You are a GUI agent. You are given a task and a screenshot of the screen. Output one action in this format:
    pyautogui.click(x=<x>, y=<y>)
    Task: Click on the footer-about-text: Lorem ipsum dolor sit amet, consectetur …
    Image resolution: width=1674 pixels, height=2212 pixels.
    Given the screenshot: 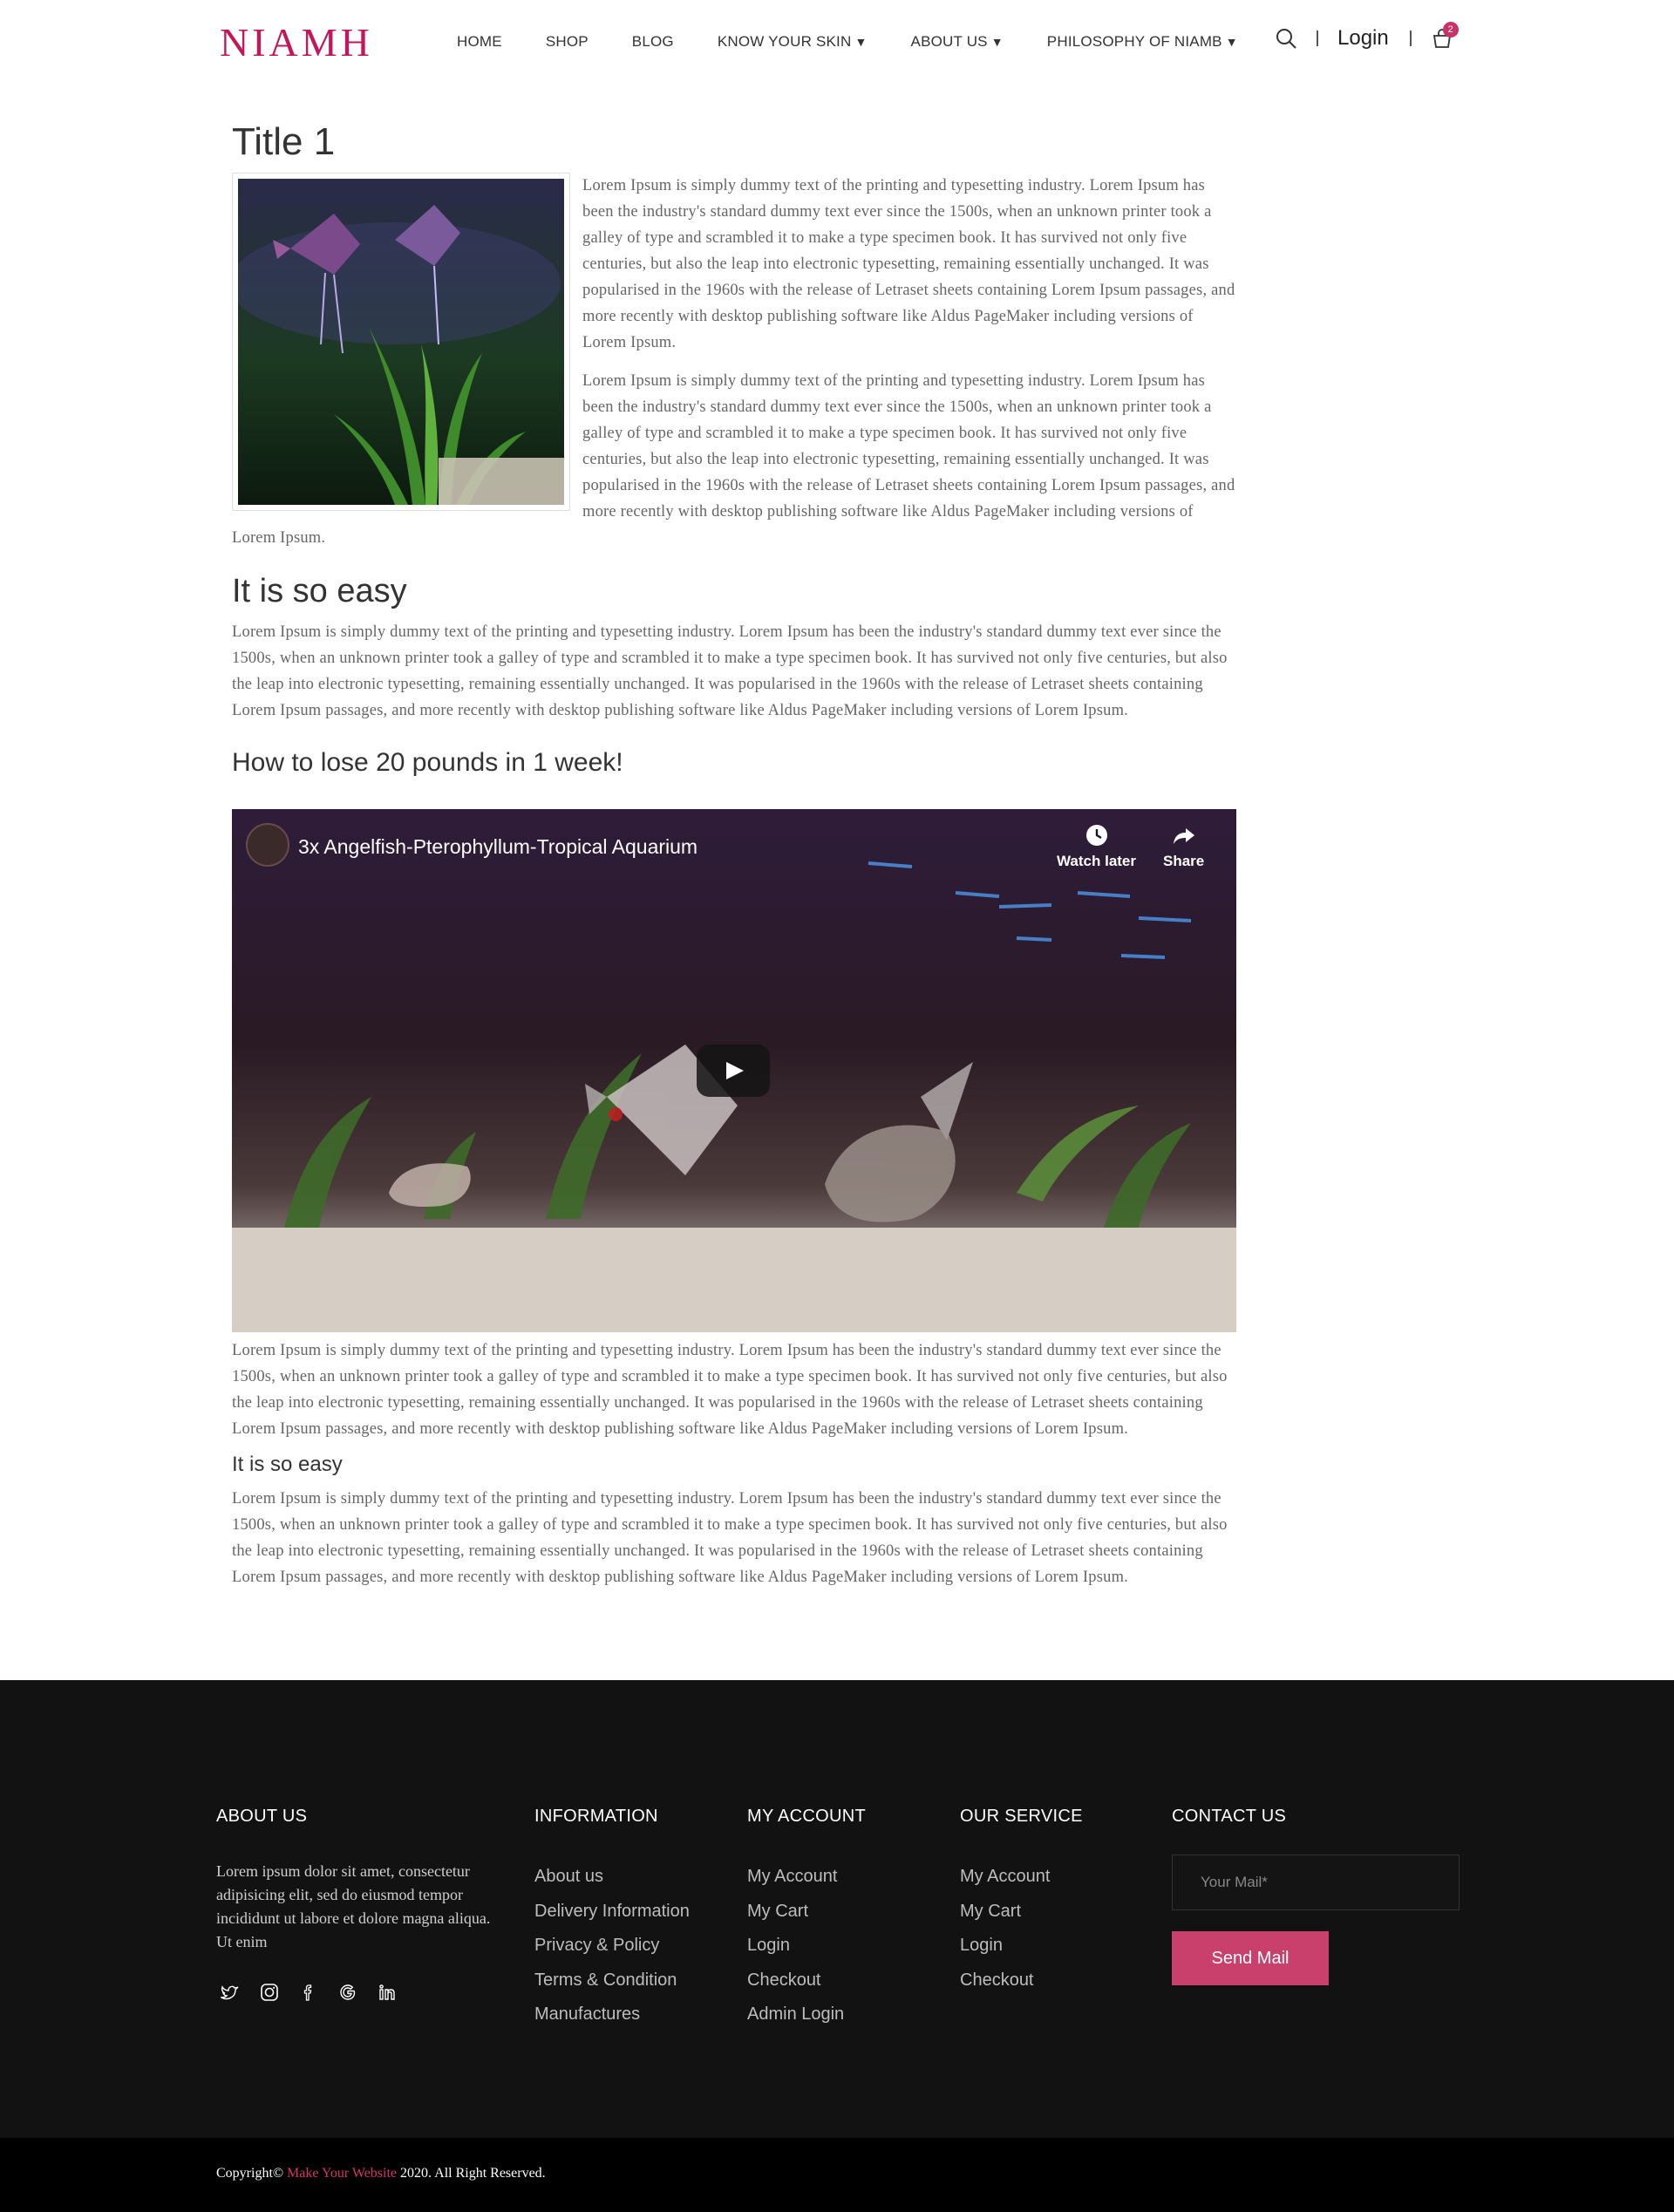 What is the action you would take?
    pyautogui.click(x=353, y=1906)
    